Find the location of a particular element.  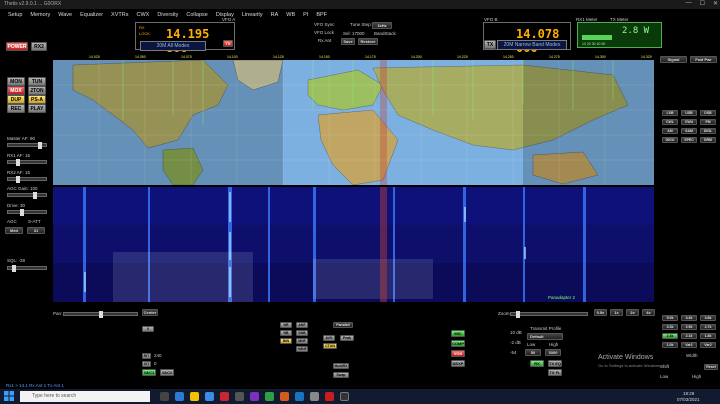

avg-button: AVG is located at coordinates (329, 338).